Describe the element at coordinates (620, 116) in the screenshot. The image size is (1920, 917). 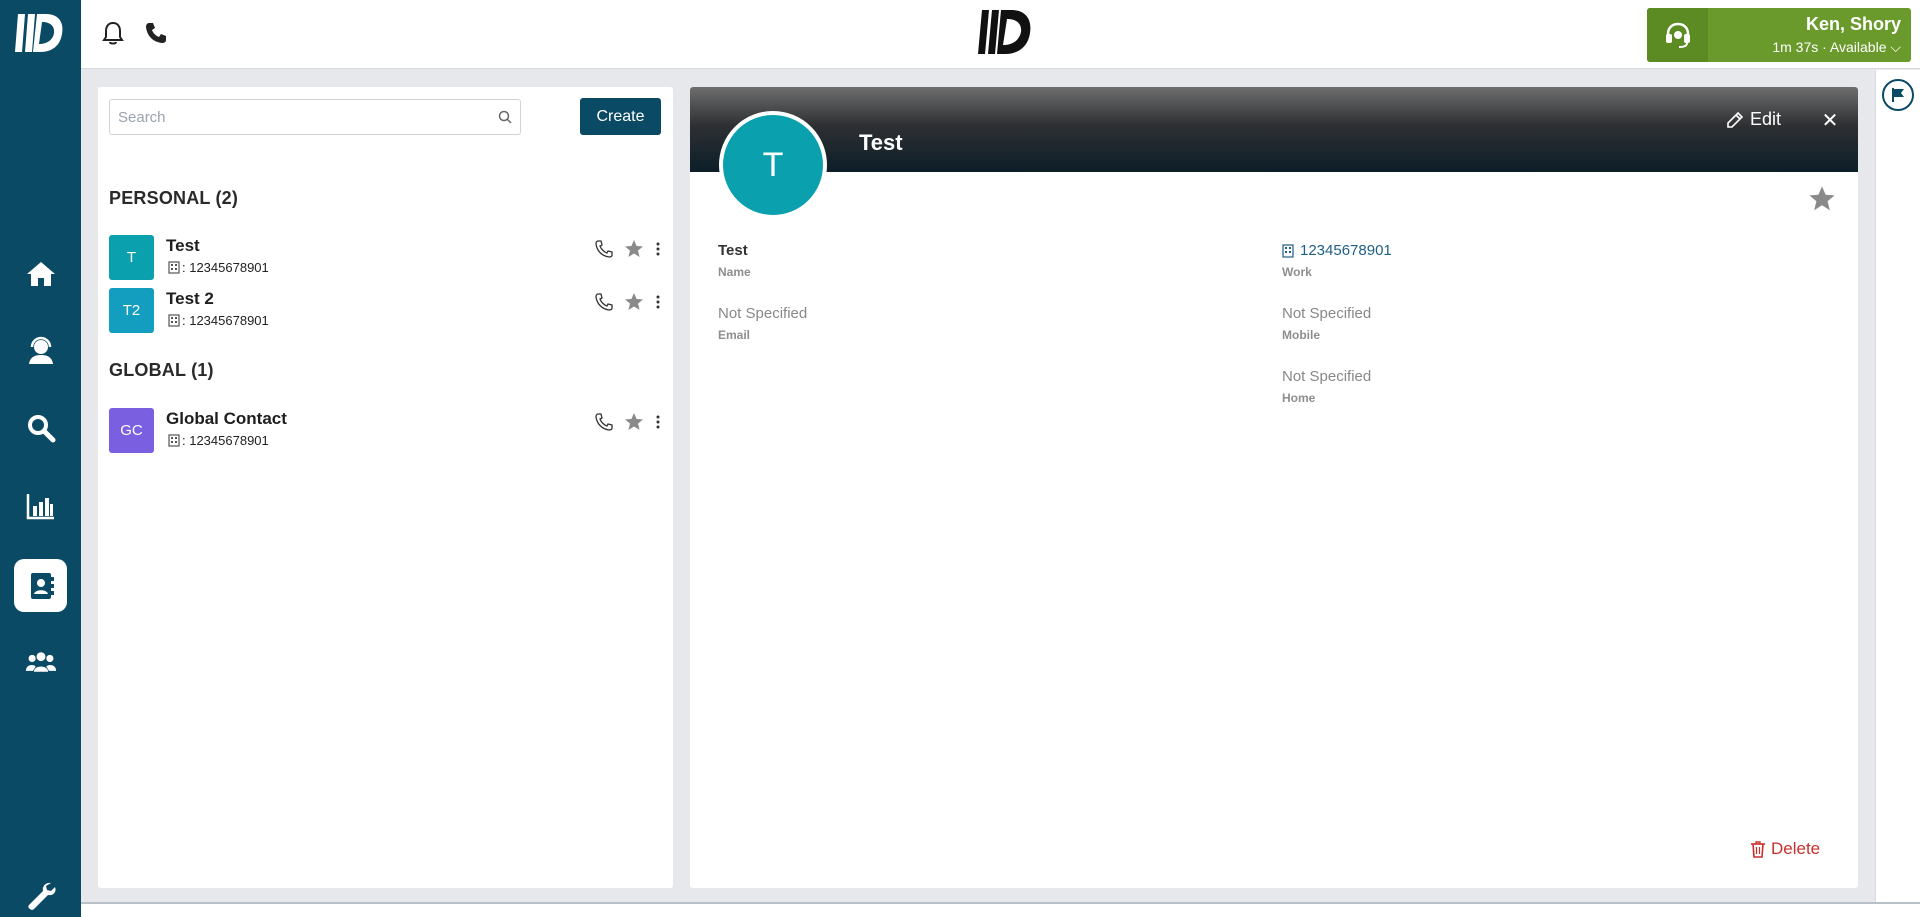
I see `create-contact-button: Create` at that location.